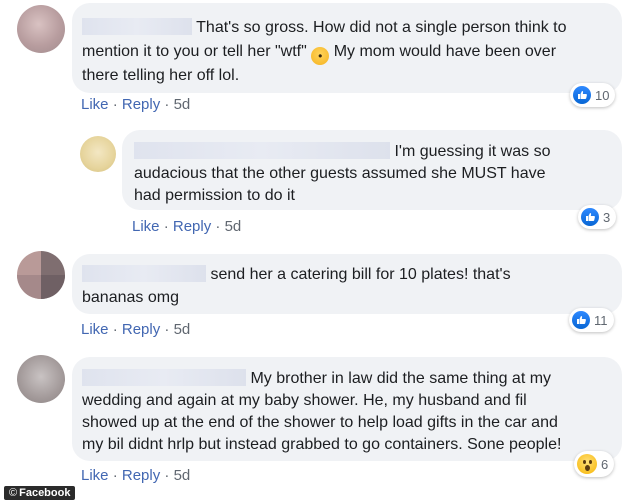  I want to click on reaction-summary: 11, so click(591, 320).